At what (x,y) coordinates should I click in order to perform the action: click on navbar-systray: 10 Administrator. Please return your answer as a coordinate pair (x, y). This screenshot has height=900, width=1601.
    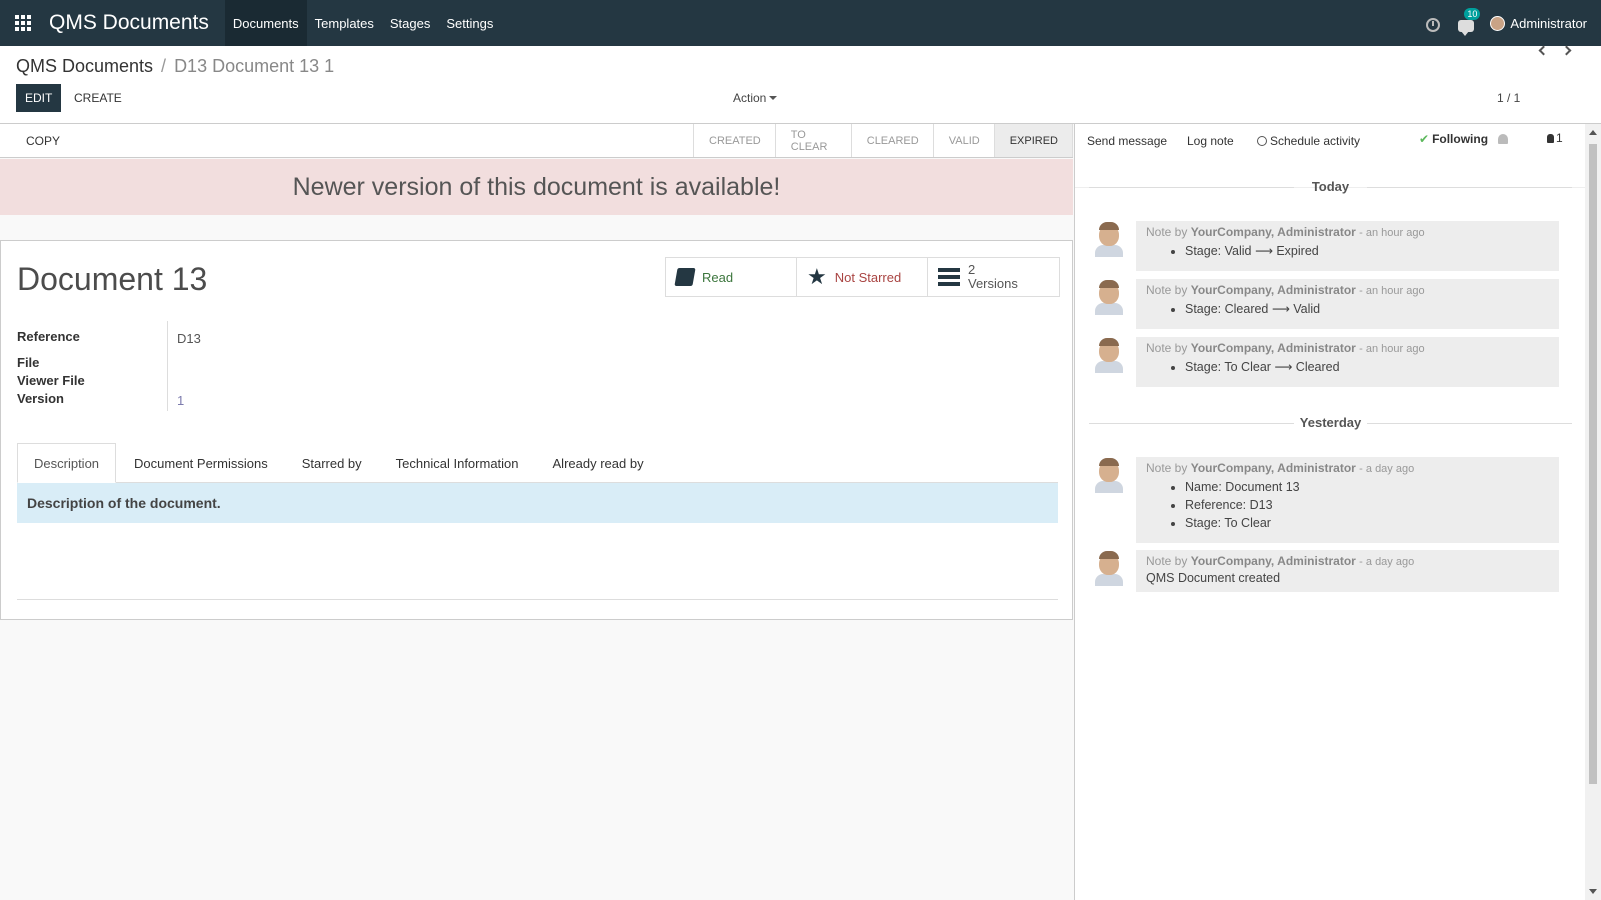
    Looking at the image, I should click on (1506, 23).